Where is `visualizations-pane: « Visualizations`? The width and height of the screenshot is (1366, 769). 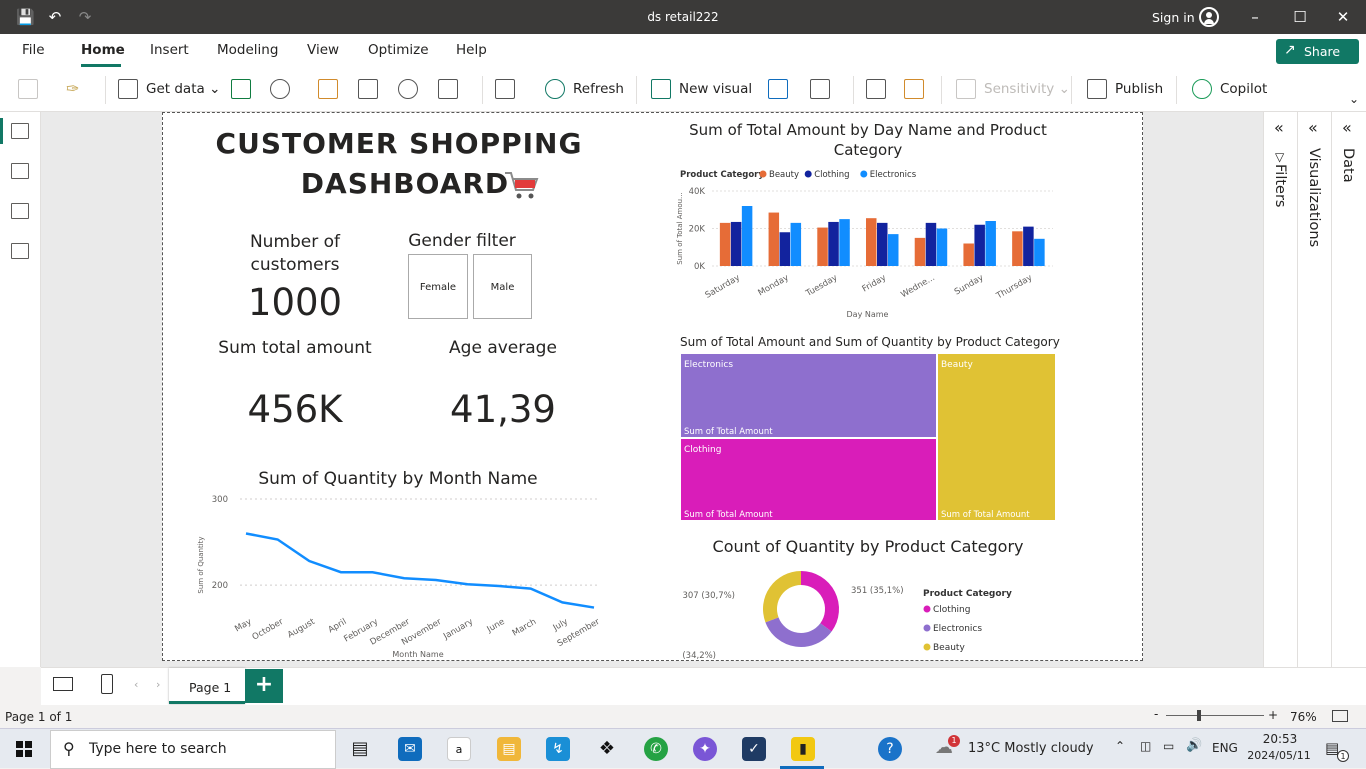 visualizations-pane: « Visualizations is located at coordinates (1314, 389).